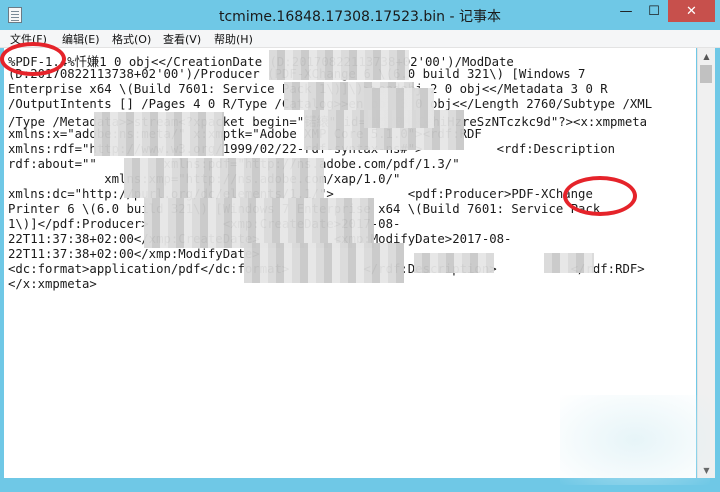 This screenshot has height=492, width=720. I want to click on menu-edit: 编辑(E), so click(81, 39).